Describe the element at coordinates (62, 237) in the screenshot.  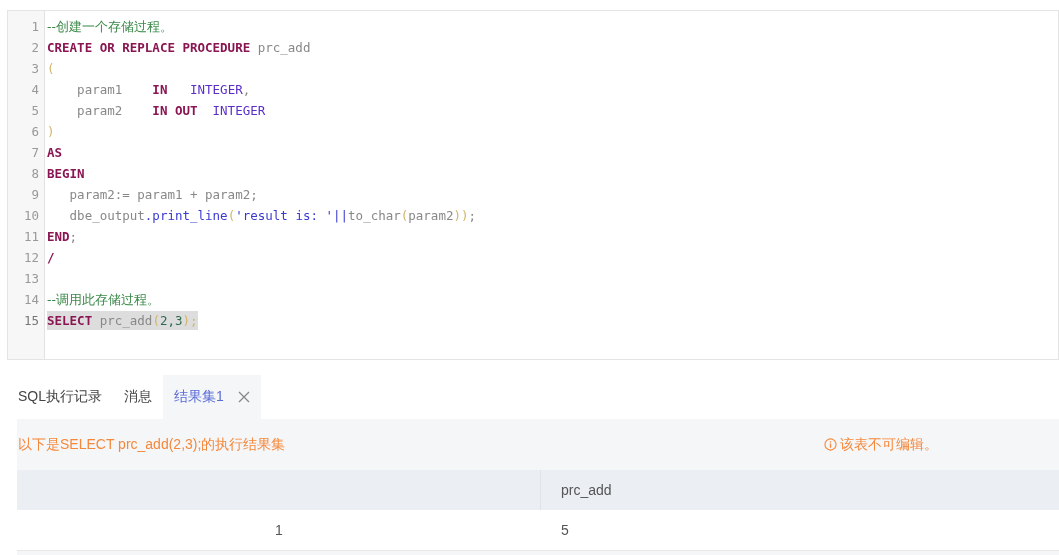
I see `code-line: END;` at that location.